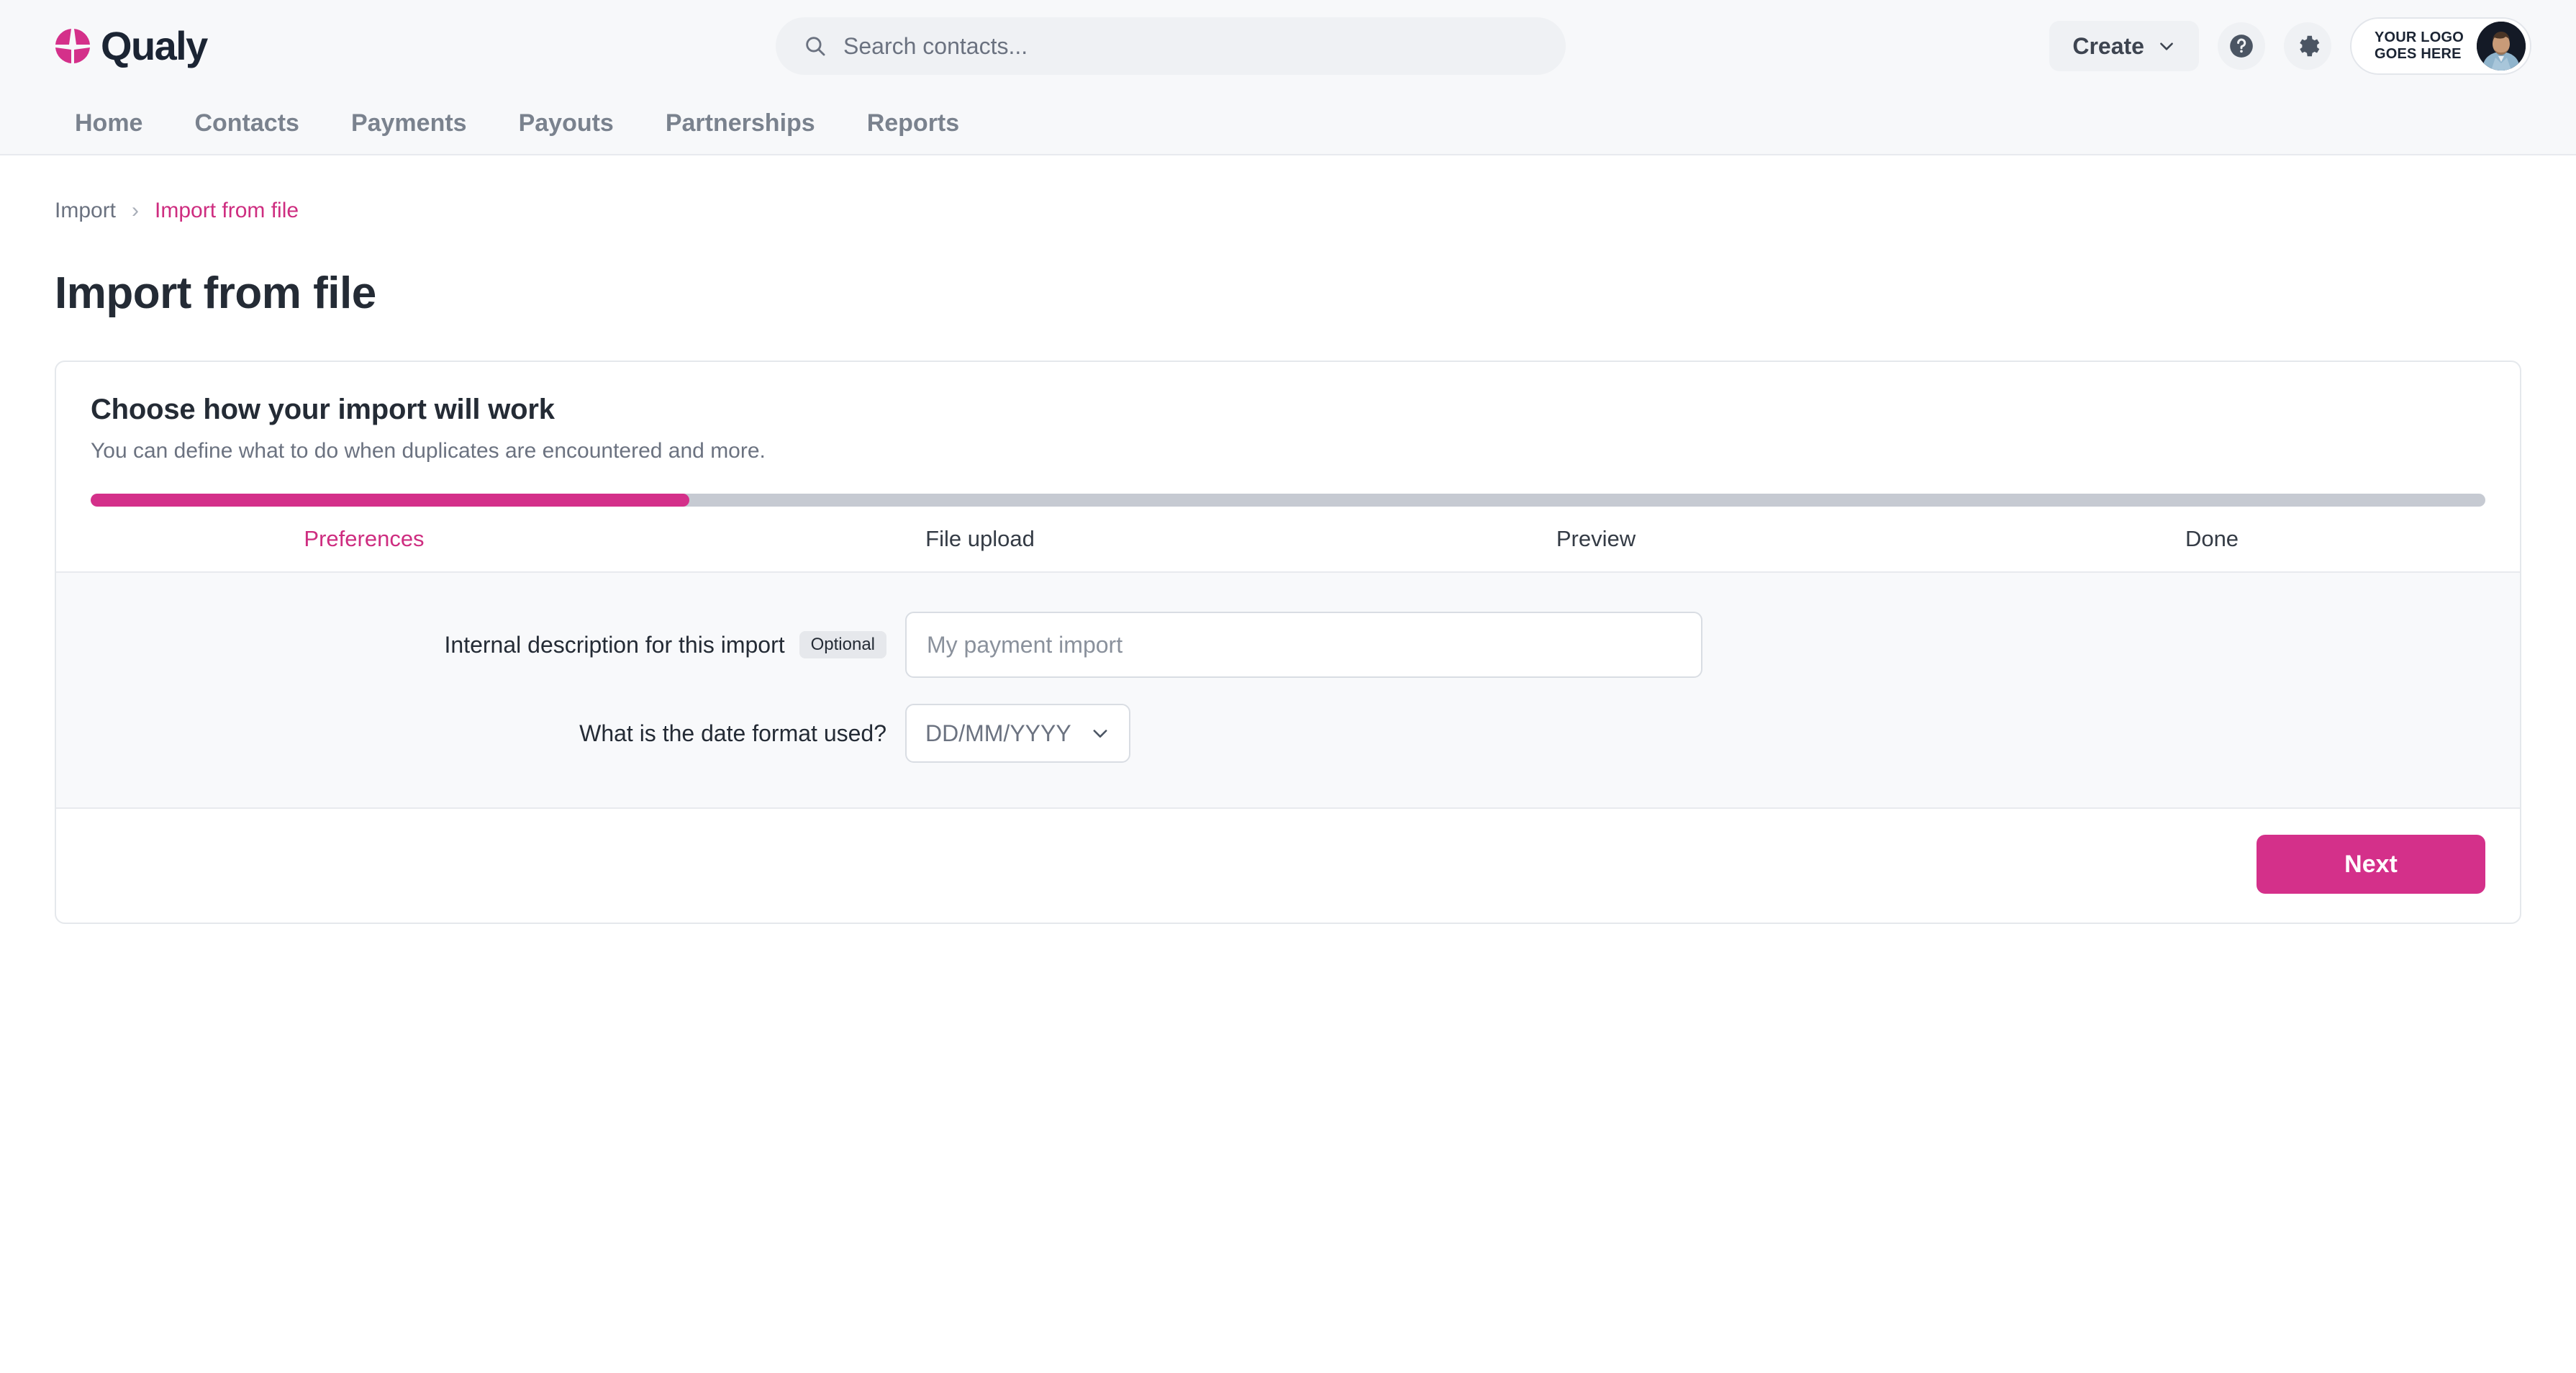 The height and width of the screenshot is (1373, 2576). What do you see at coordinates (732, 733) in the screenshot?
I see `date-format-label: What is the date format used?` at bounding box center [732, 733].